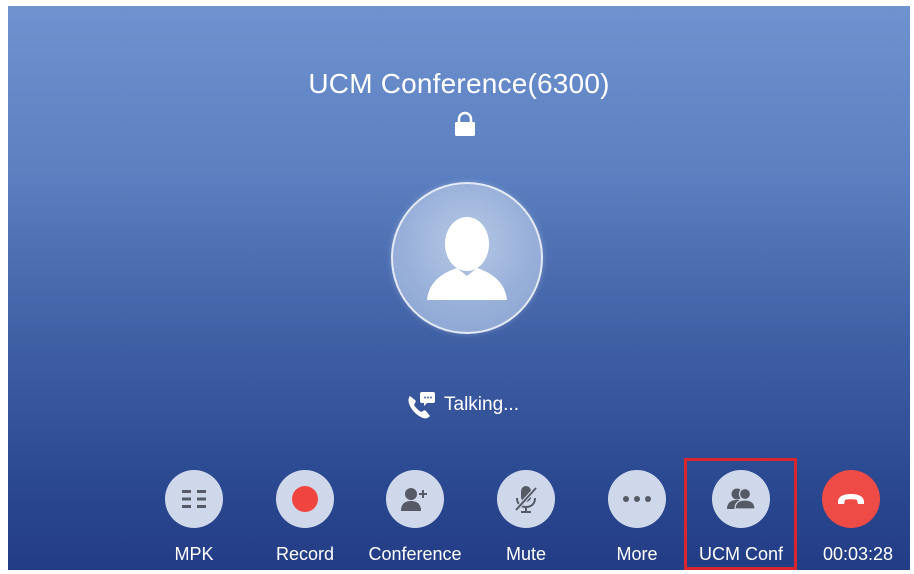 The height and width of the screenshot is (574, 914). I want to click on call-title: UCM Conference(6300), so click(459, 83).